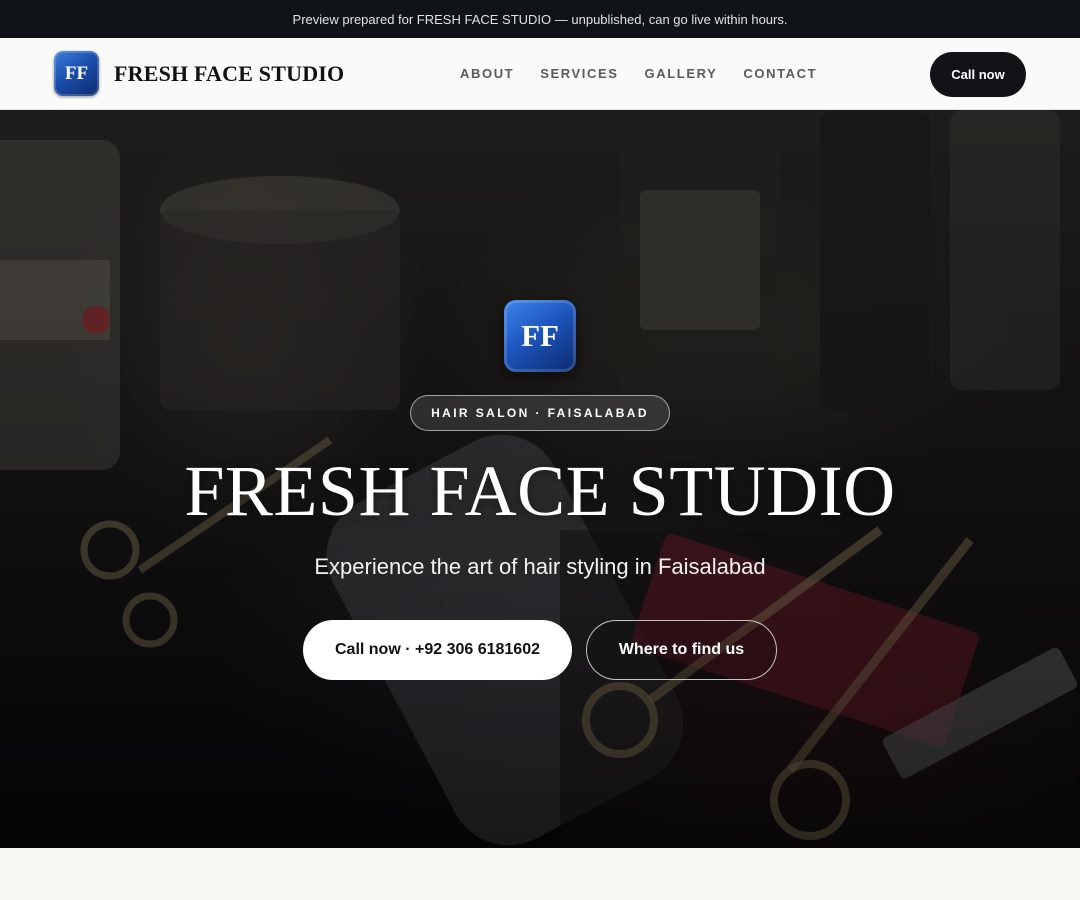 The width and height of the screenshot is (1080, 900). What do you see at coordinates (681, 73) in the screenshot?
I see `nav-link-gallery: GALLERY` at bounding box center [681, 73].